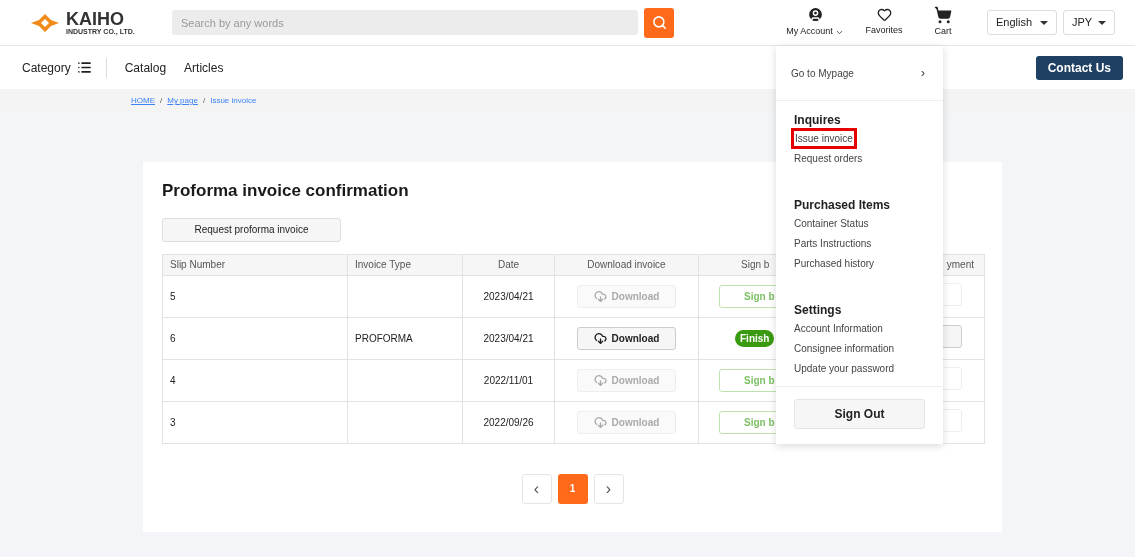  Describe the element at coordinates (255, 380) in the screenshot. I see `table-cell: 4` at that location.